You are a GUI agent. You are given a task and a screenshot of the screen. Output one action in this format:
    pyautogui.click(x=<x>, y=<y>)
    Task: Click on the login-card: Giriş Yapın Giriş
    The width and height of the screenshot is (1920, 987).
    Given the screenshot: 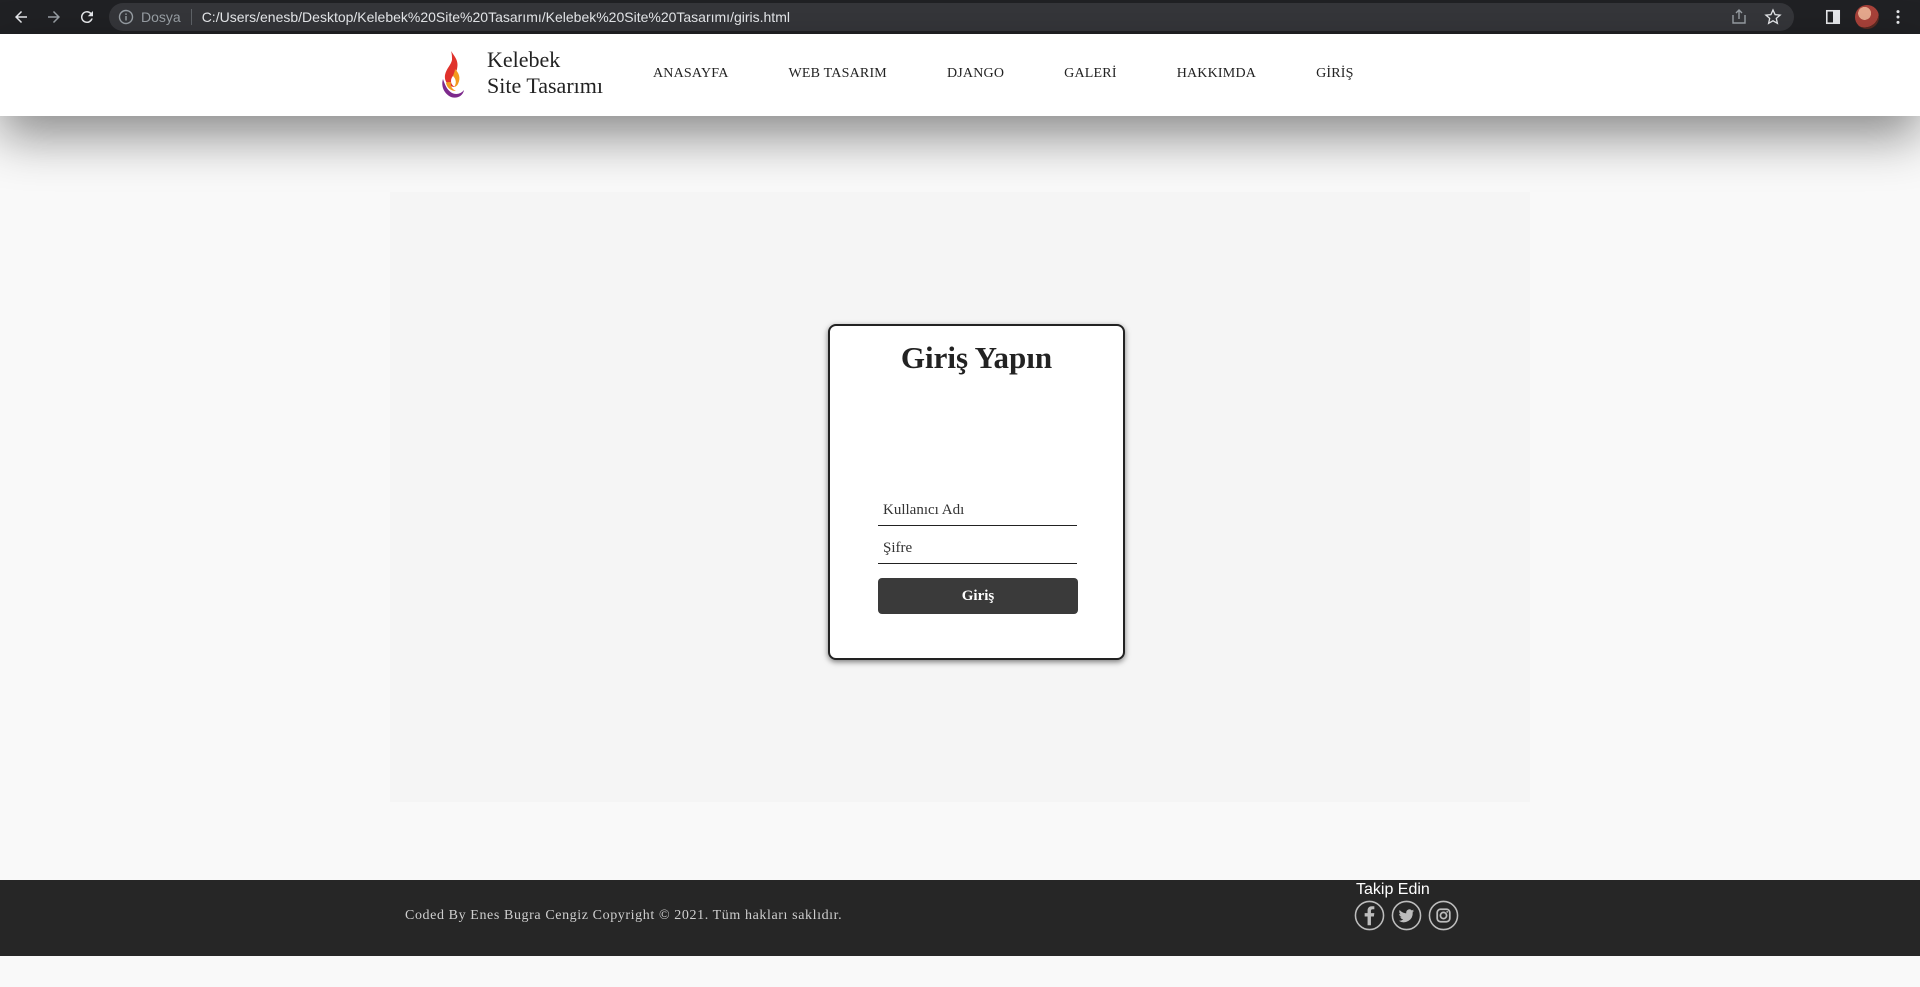 What is the action you would take?
    pyautogui.click(x=976, y=492)
    